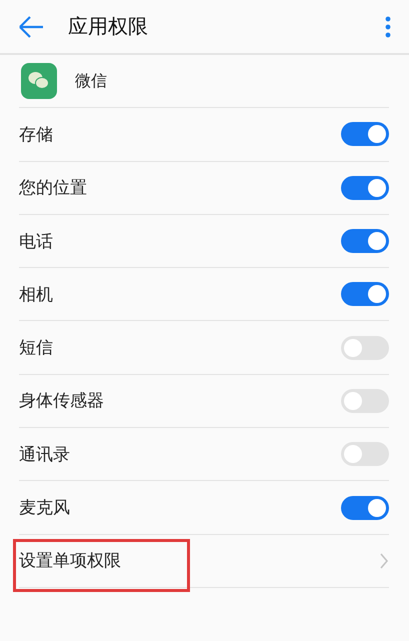 This screenshot has width=409, height=641. What do you see at coordinates (108, 26) in the screenshot?
I see `page-title: 应用权限` at bounding box center [108, 26].